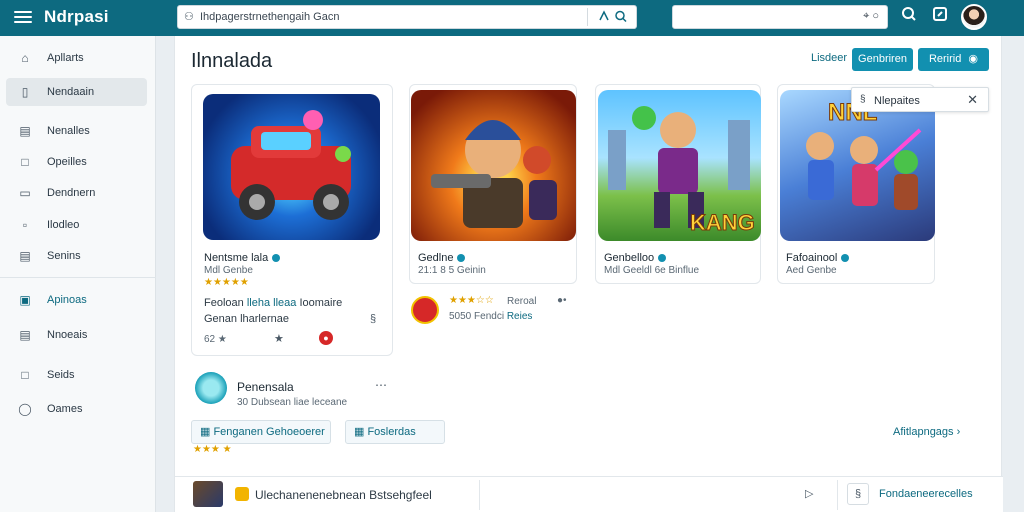 This screenshot has width=1024, height=512. Describe the element at coordinates (228, 270) in the screenshot. I see `card-subtitle: Mdl Genbe` at that location.